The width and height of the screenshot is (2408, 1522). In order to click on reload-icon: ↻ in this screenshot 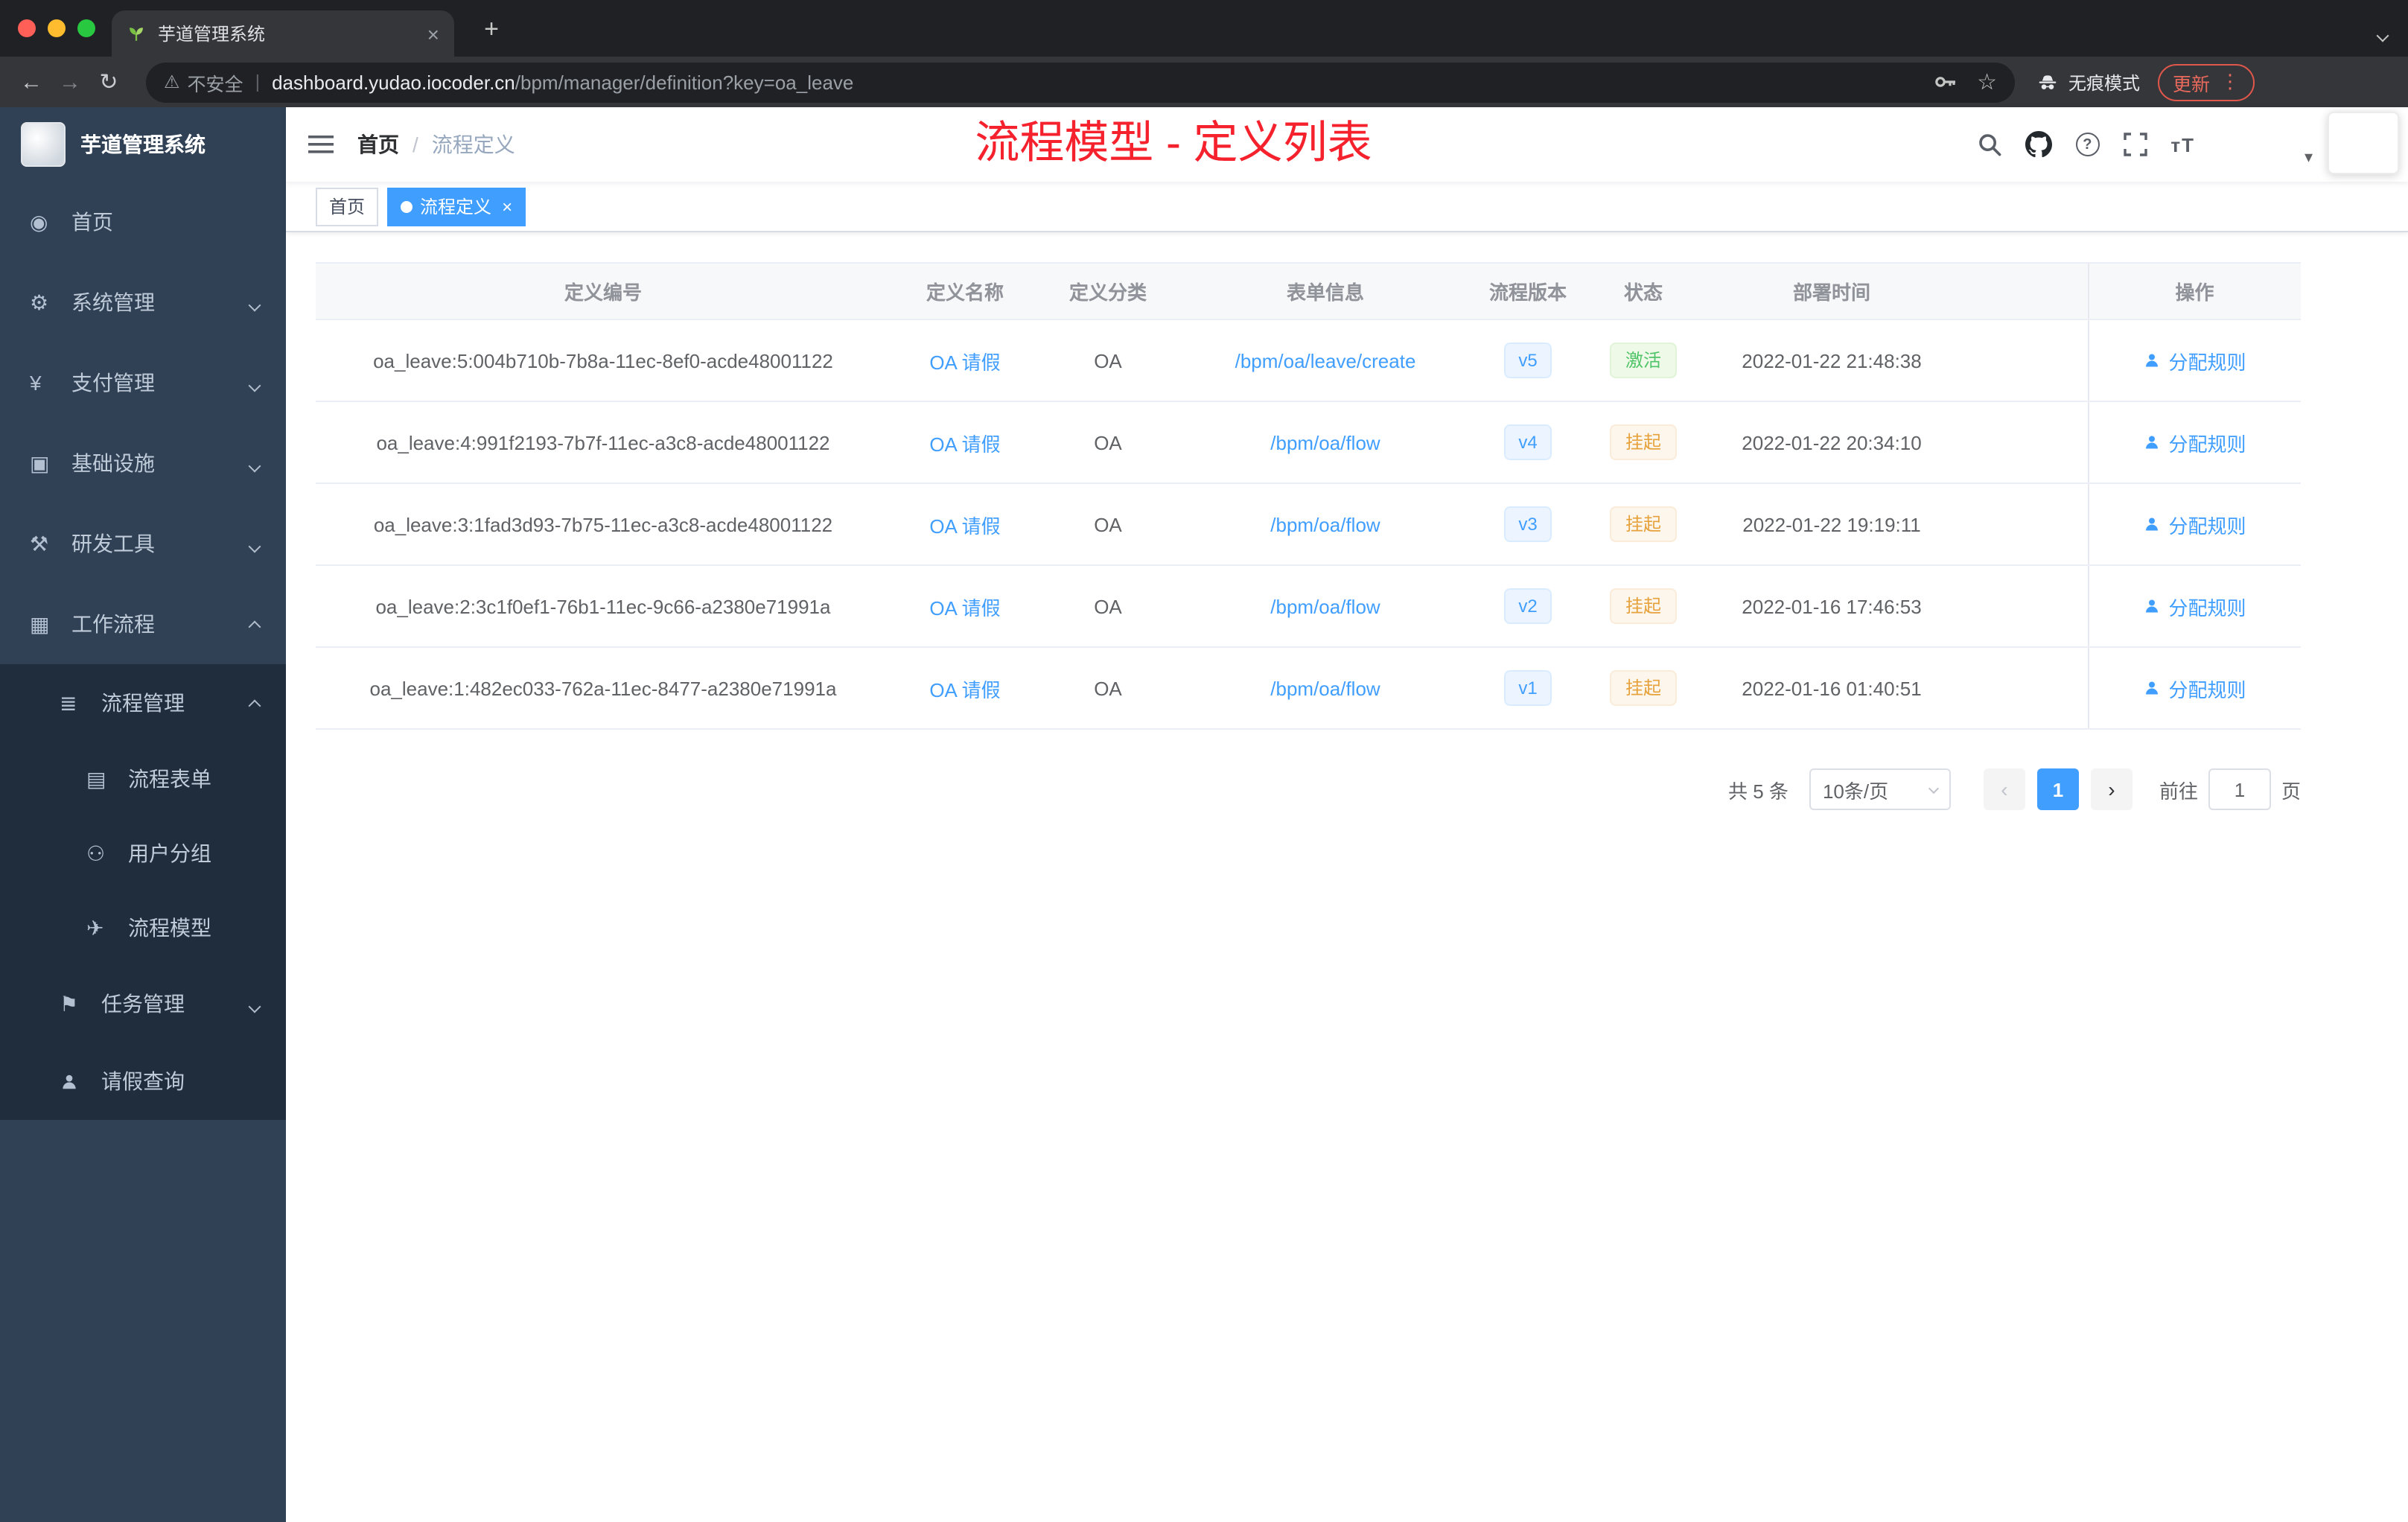, I will do `click(108, 82)`.